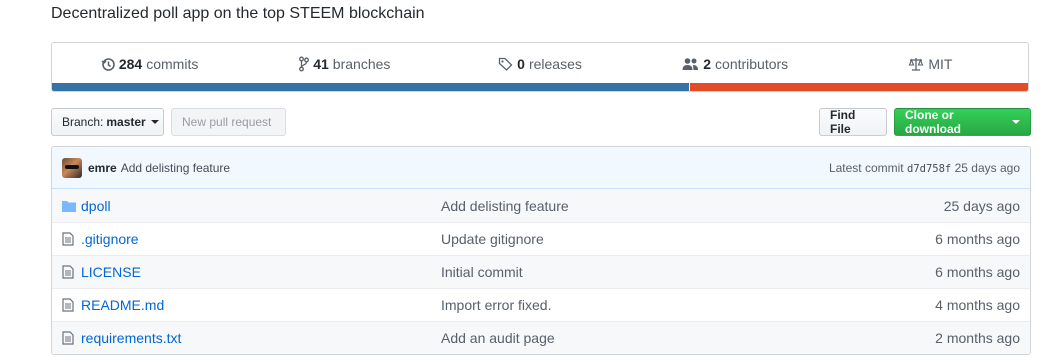 The width and height of the screenshot is (1053, 363). I want to click on file-commit-message: Initial commit, so click(650, 272).